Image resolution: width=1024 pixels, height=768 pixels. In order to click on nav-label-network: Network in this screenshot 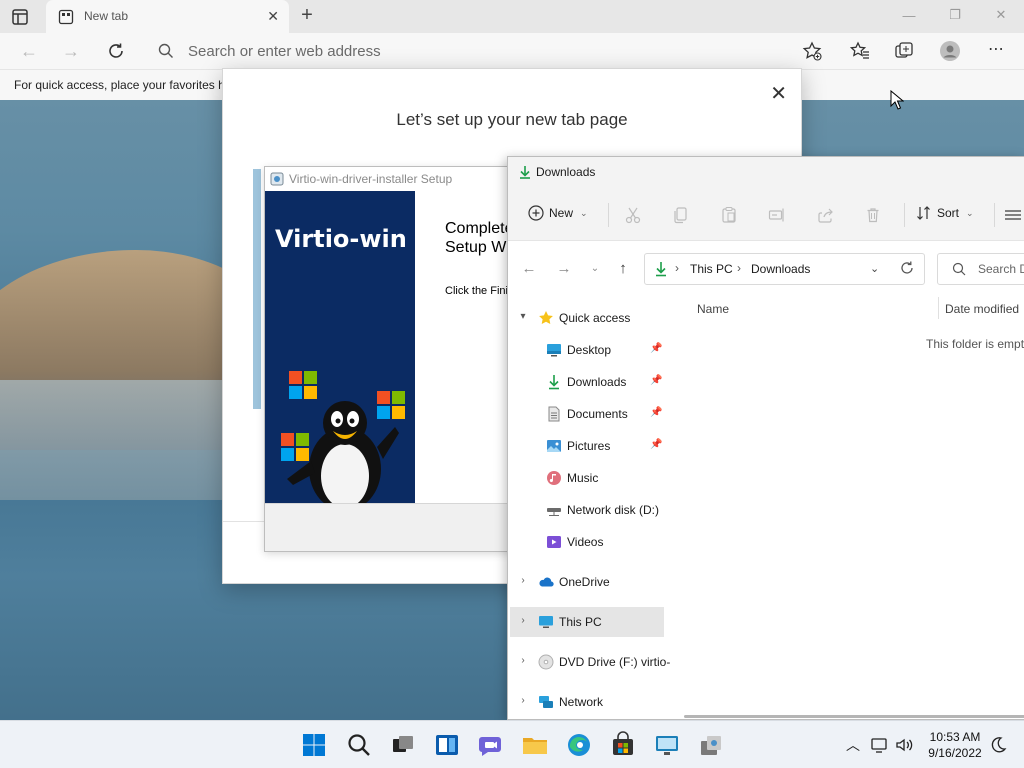, I will do `click(581, 702)`.